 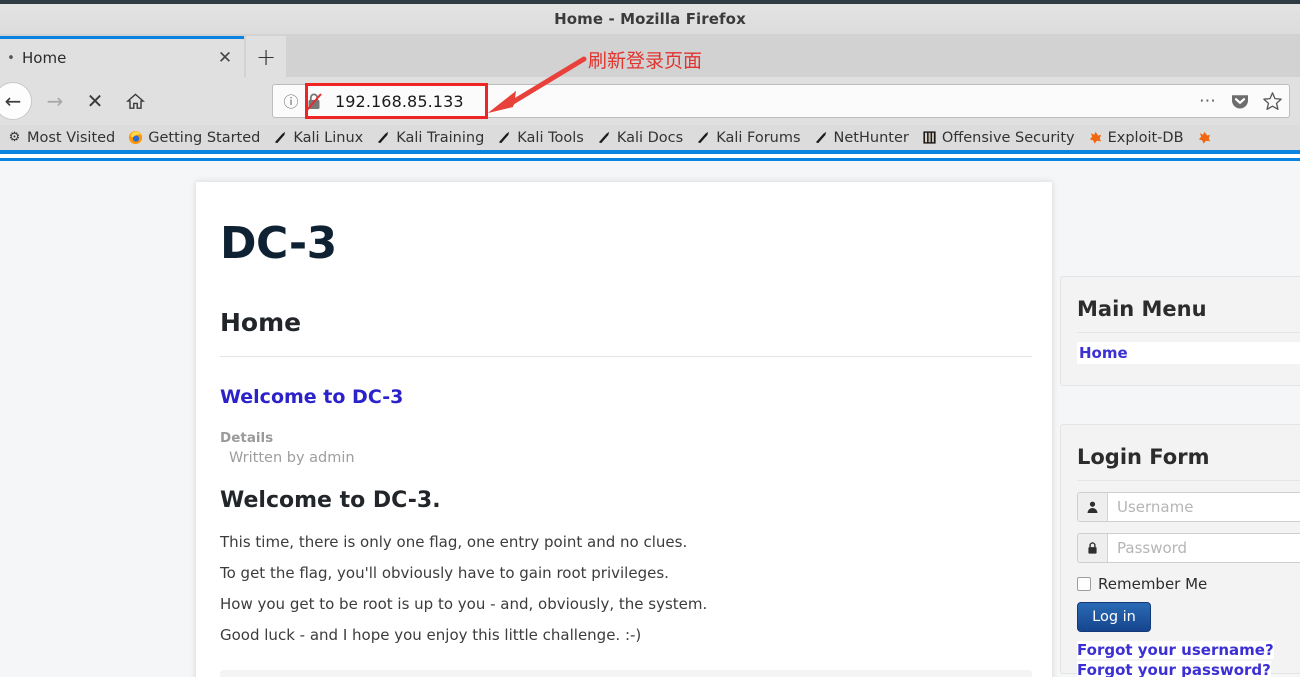 I want to click on bookmark-kali-linux: Kali Linux, so click(x=317, y=138).